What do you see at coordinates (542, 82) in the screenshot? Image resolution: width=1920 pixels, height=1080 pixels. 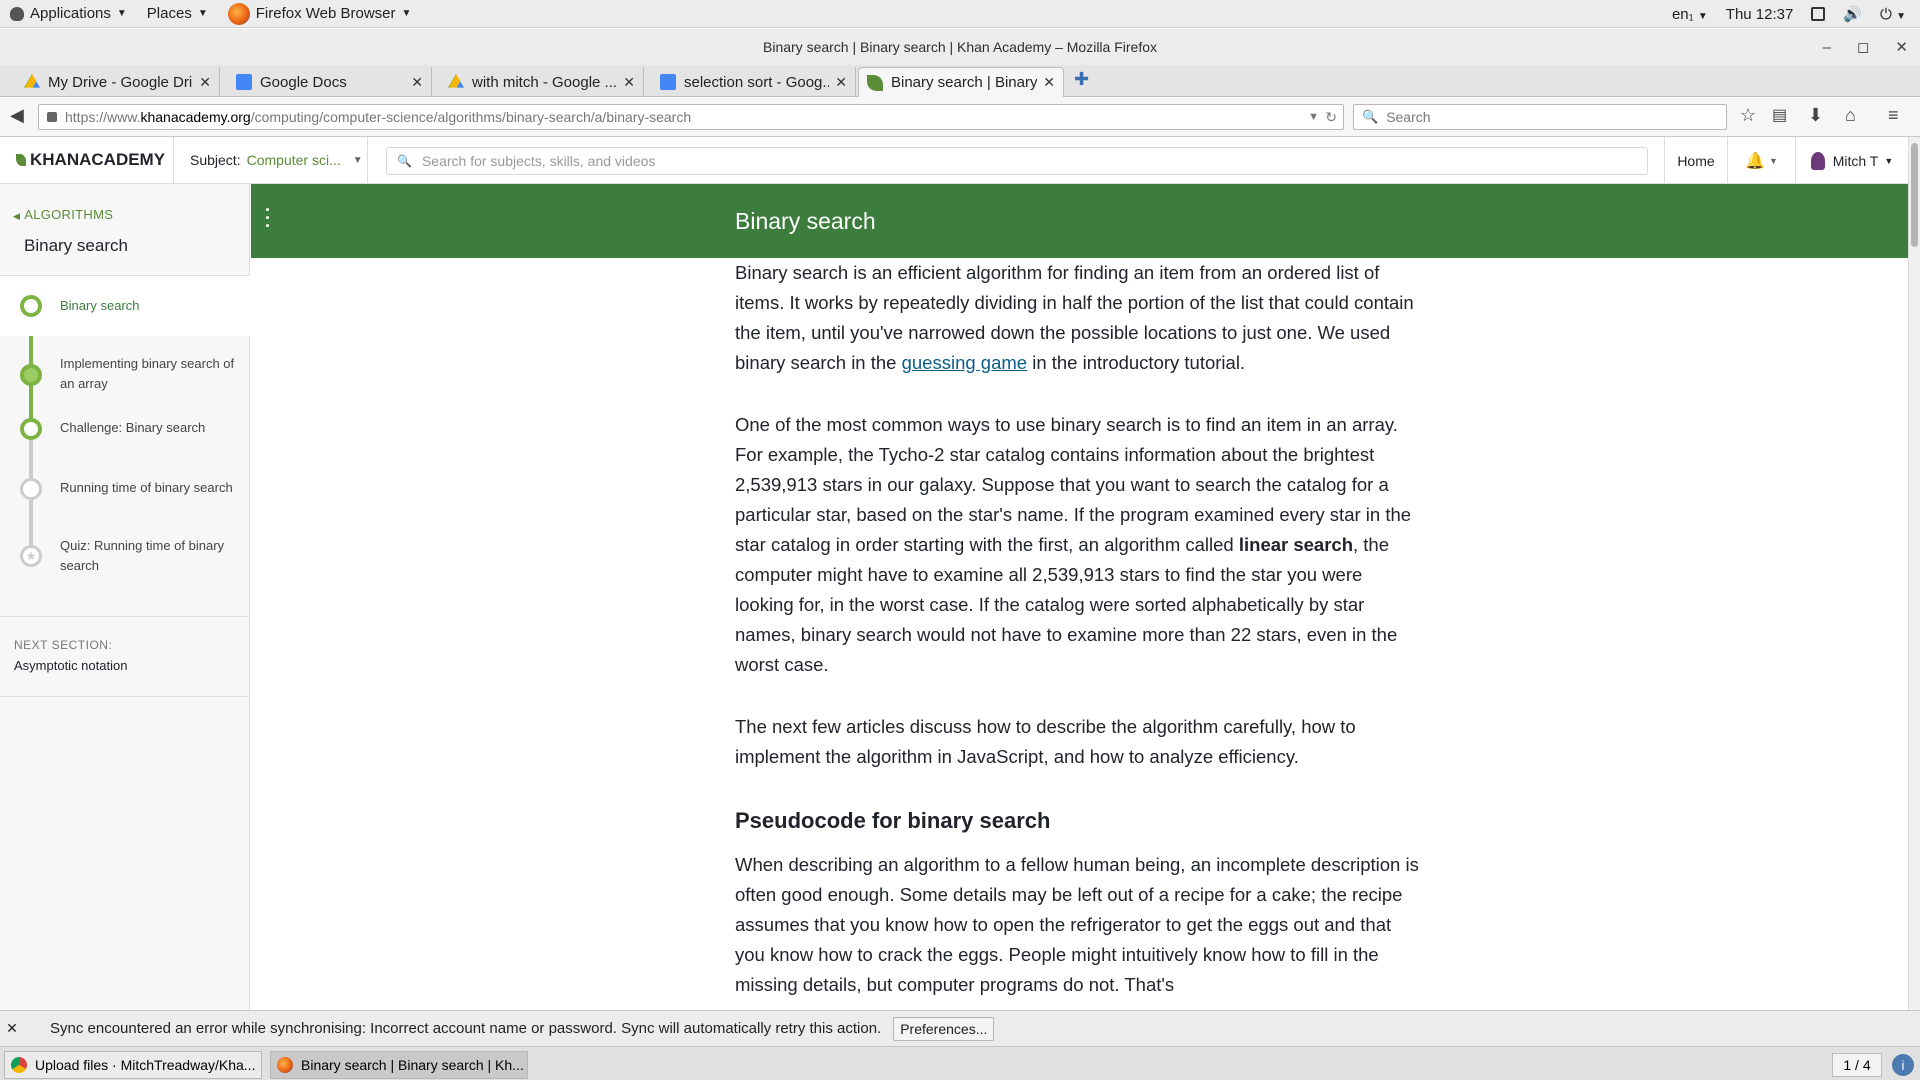 I see `tab-with-mitch: with mitch - Google ... ✕` at bounding box center [542, 82].